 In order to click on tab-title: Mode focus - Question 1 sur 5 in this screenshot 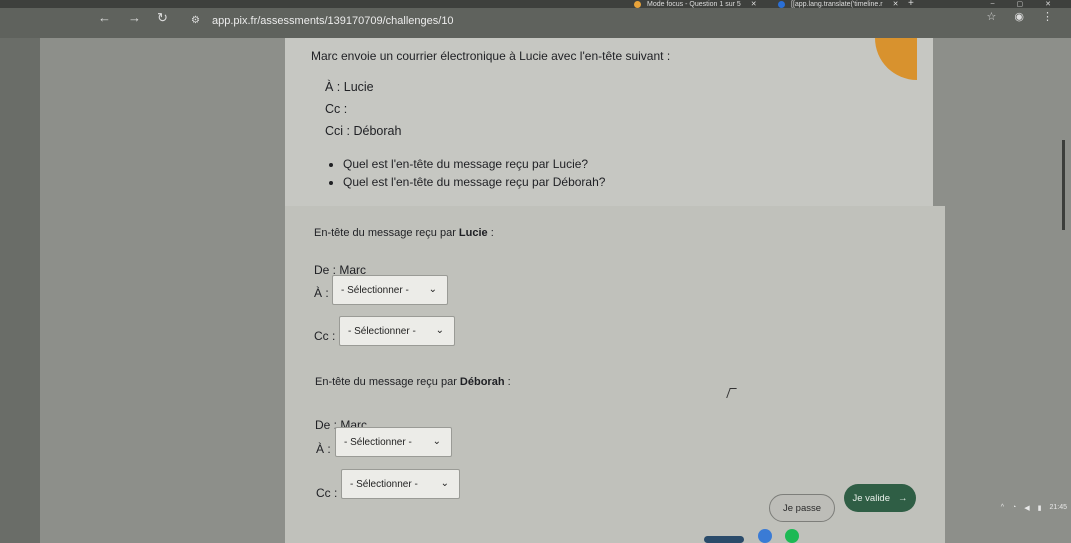, I will do `click(694, 4)`.